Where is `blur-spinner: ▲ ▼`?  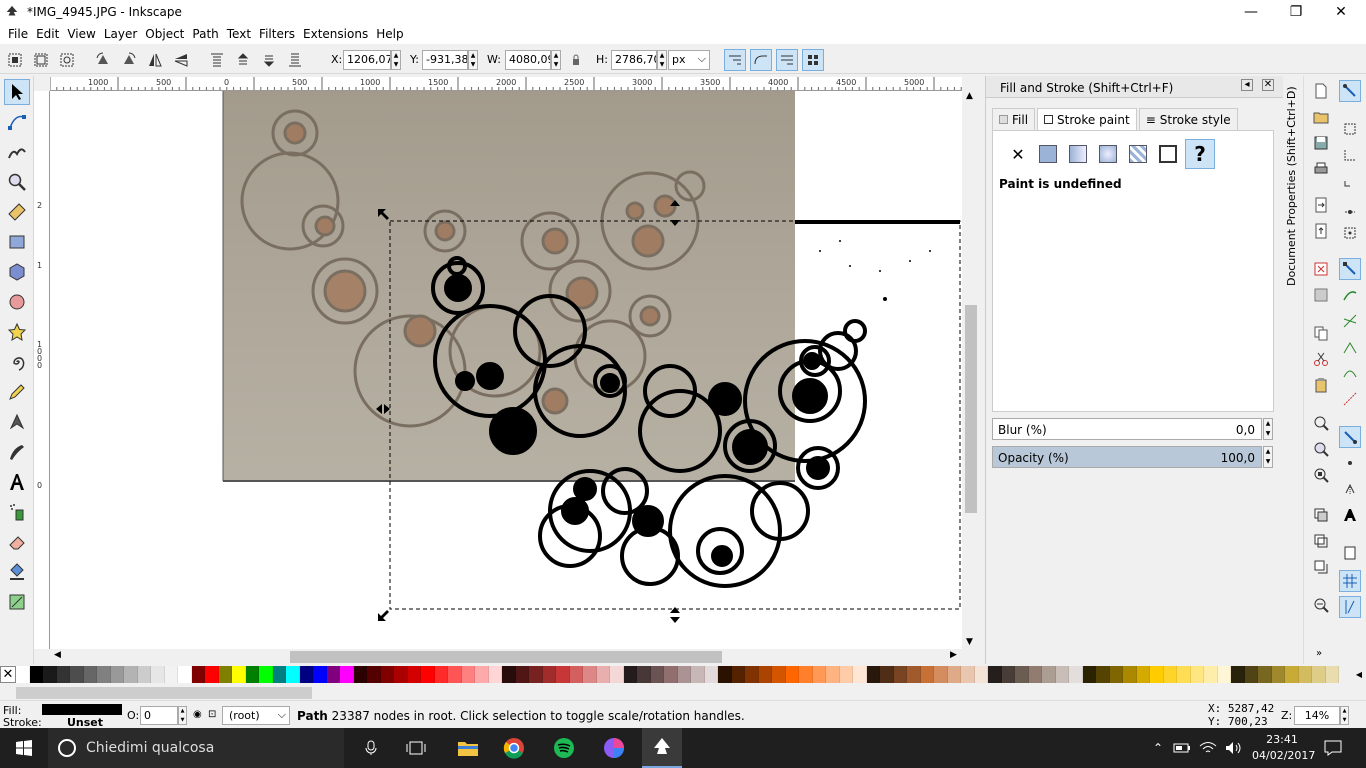
blur-spinner: ▲ ▼ is located at coordinates (1268, 429).